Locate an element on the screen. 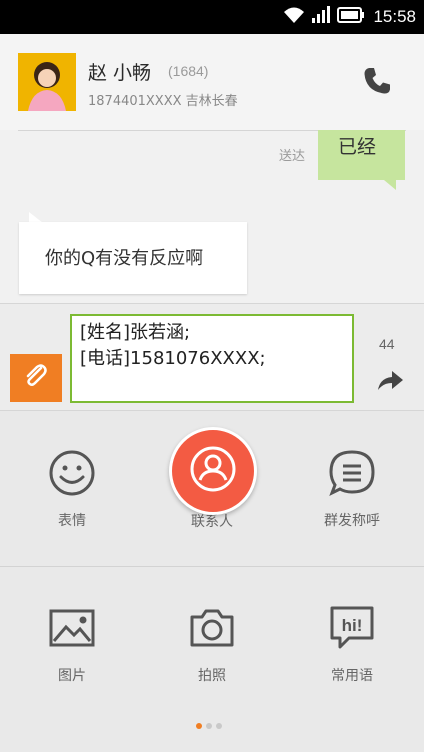 This screenshot has height=752, width=424. image-button: 图片 is located at coordinates (72, 644).